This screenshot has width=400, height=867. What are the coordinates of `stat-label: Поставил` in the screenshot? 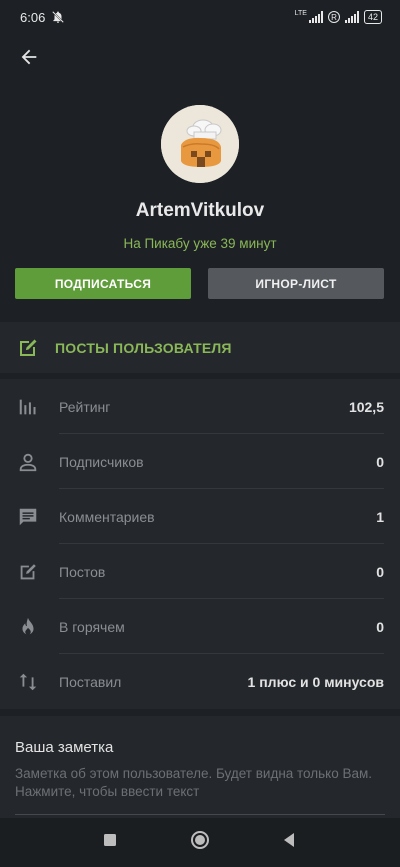 It's located at (90, 681).